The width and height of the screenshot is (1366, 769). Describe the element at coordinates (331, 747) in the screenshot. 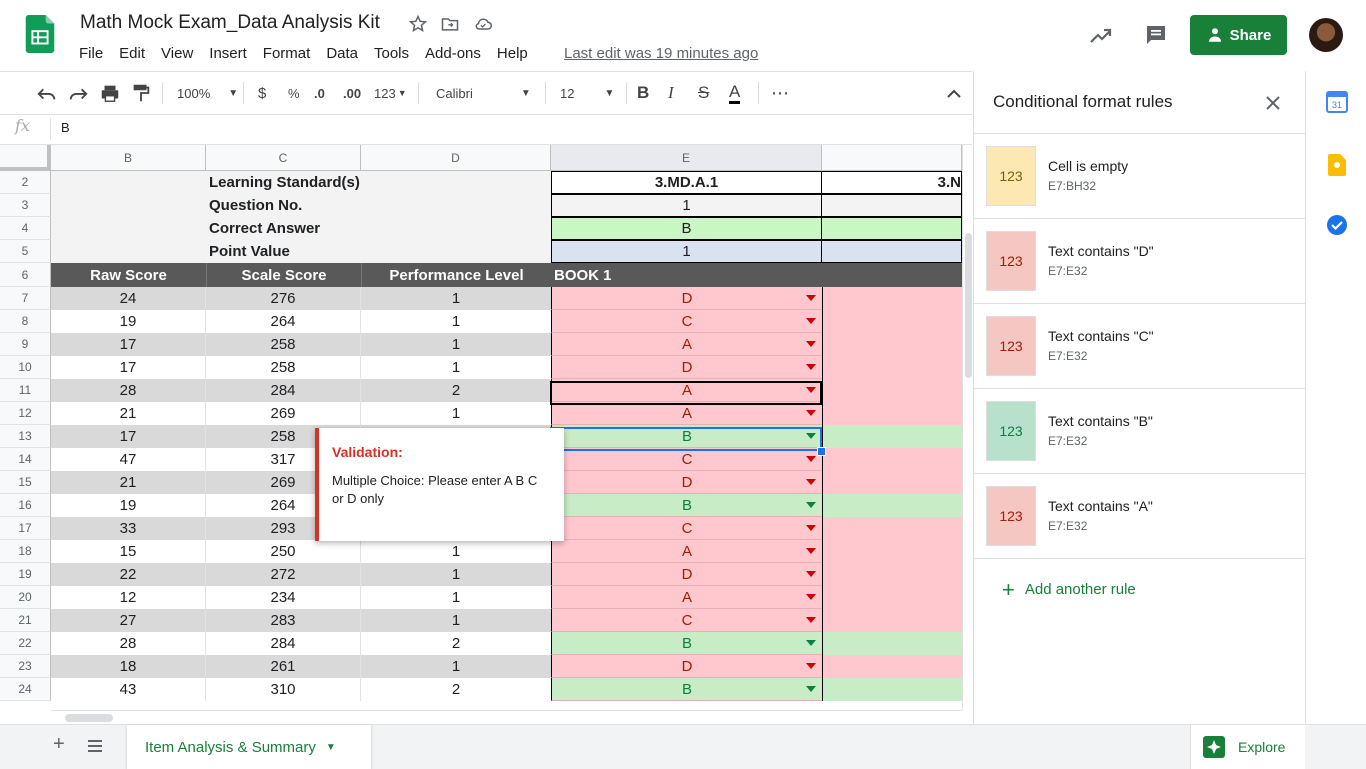

I see `sheet-tab-dropdown-icon: ▼` at that location.